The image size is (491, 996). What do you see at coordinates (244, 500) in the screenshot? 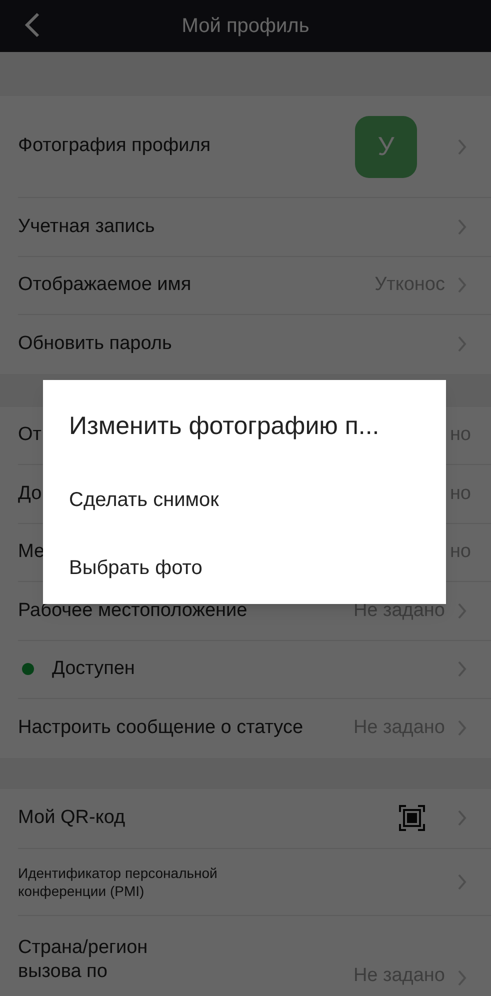
I see `dialog-option: Сделать снимок` at bounding box center [244, 500].